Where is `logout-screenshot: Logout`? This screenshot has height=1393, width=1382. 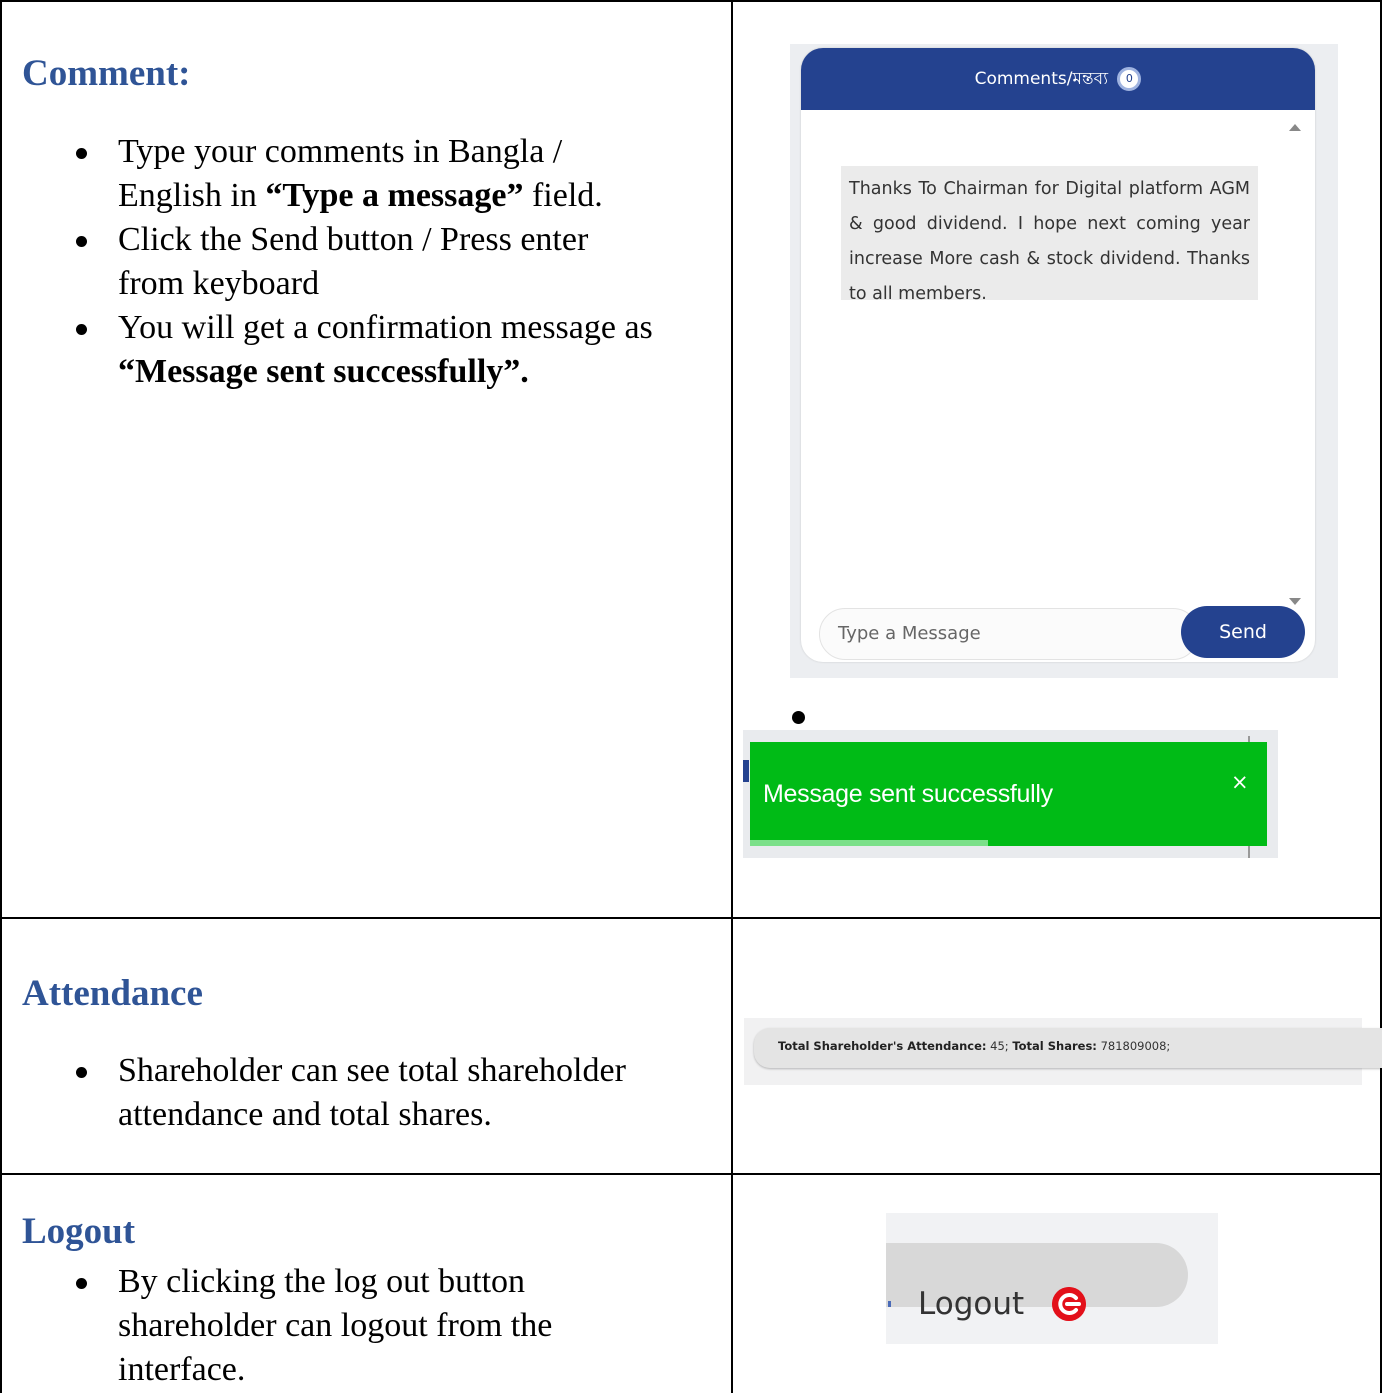 logout-screenshot: Logout is located at coordinates (1052, 1278).